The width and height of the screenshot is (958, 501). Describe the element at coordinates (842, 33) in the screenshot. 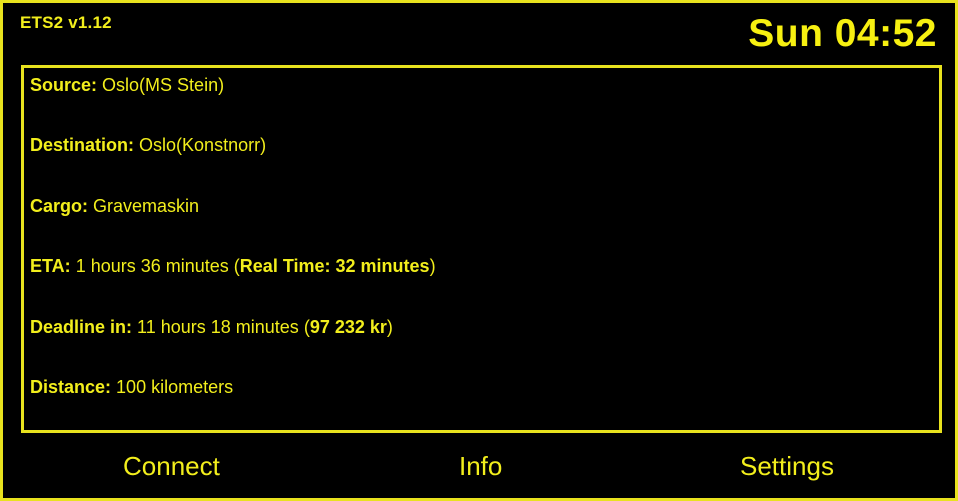

I see `game-clock: Sun 04:52` at that location.